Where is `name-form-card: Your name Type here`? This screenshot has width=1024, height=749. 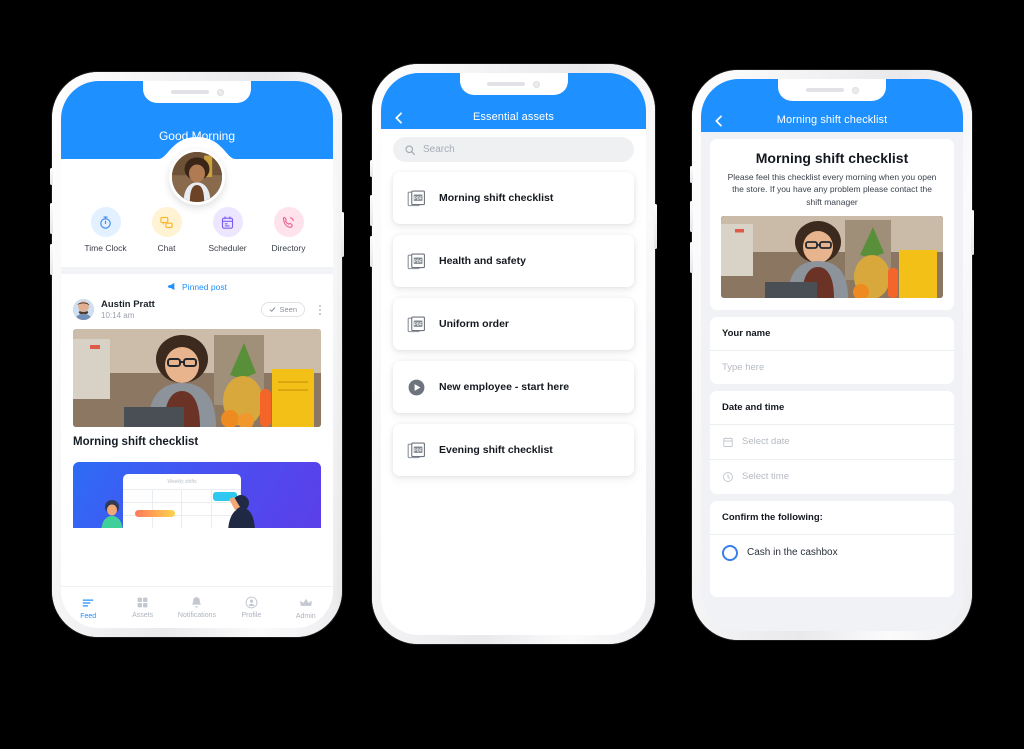
name-form-card: Your name Type here is located at coordinates (832, 350).